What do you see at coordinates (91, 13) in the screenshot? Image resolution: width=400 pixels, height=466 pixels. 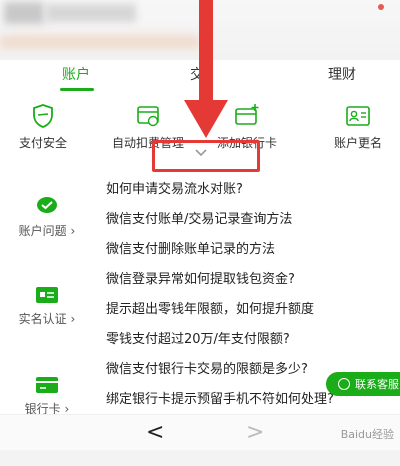 I see `blurred-username` at bounding box center [91, 13].